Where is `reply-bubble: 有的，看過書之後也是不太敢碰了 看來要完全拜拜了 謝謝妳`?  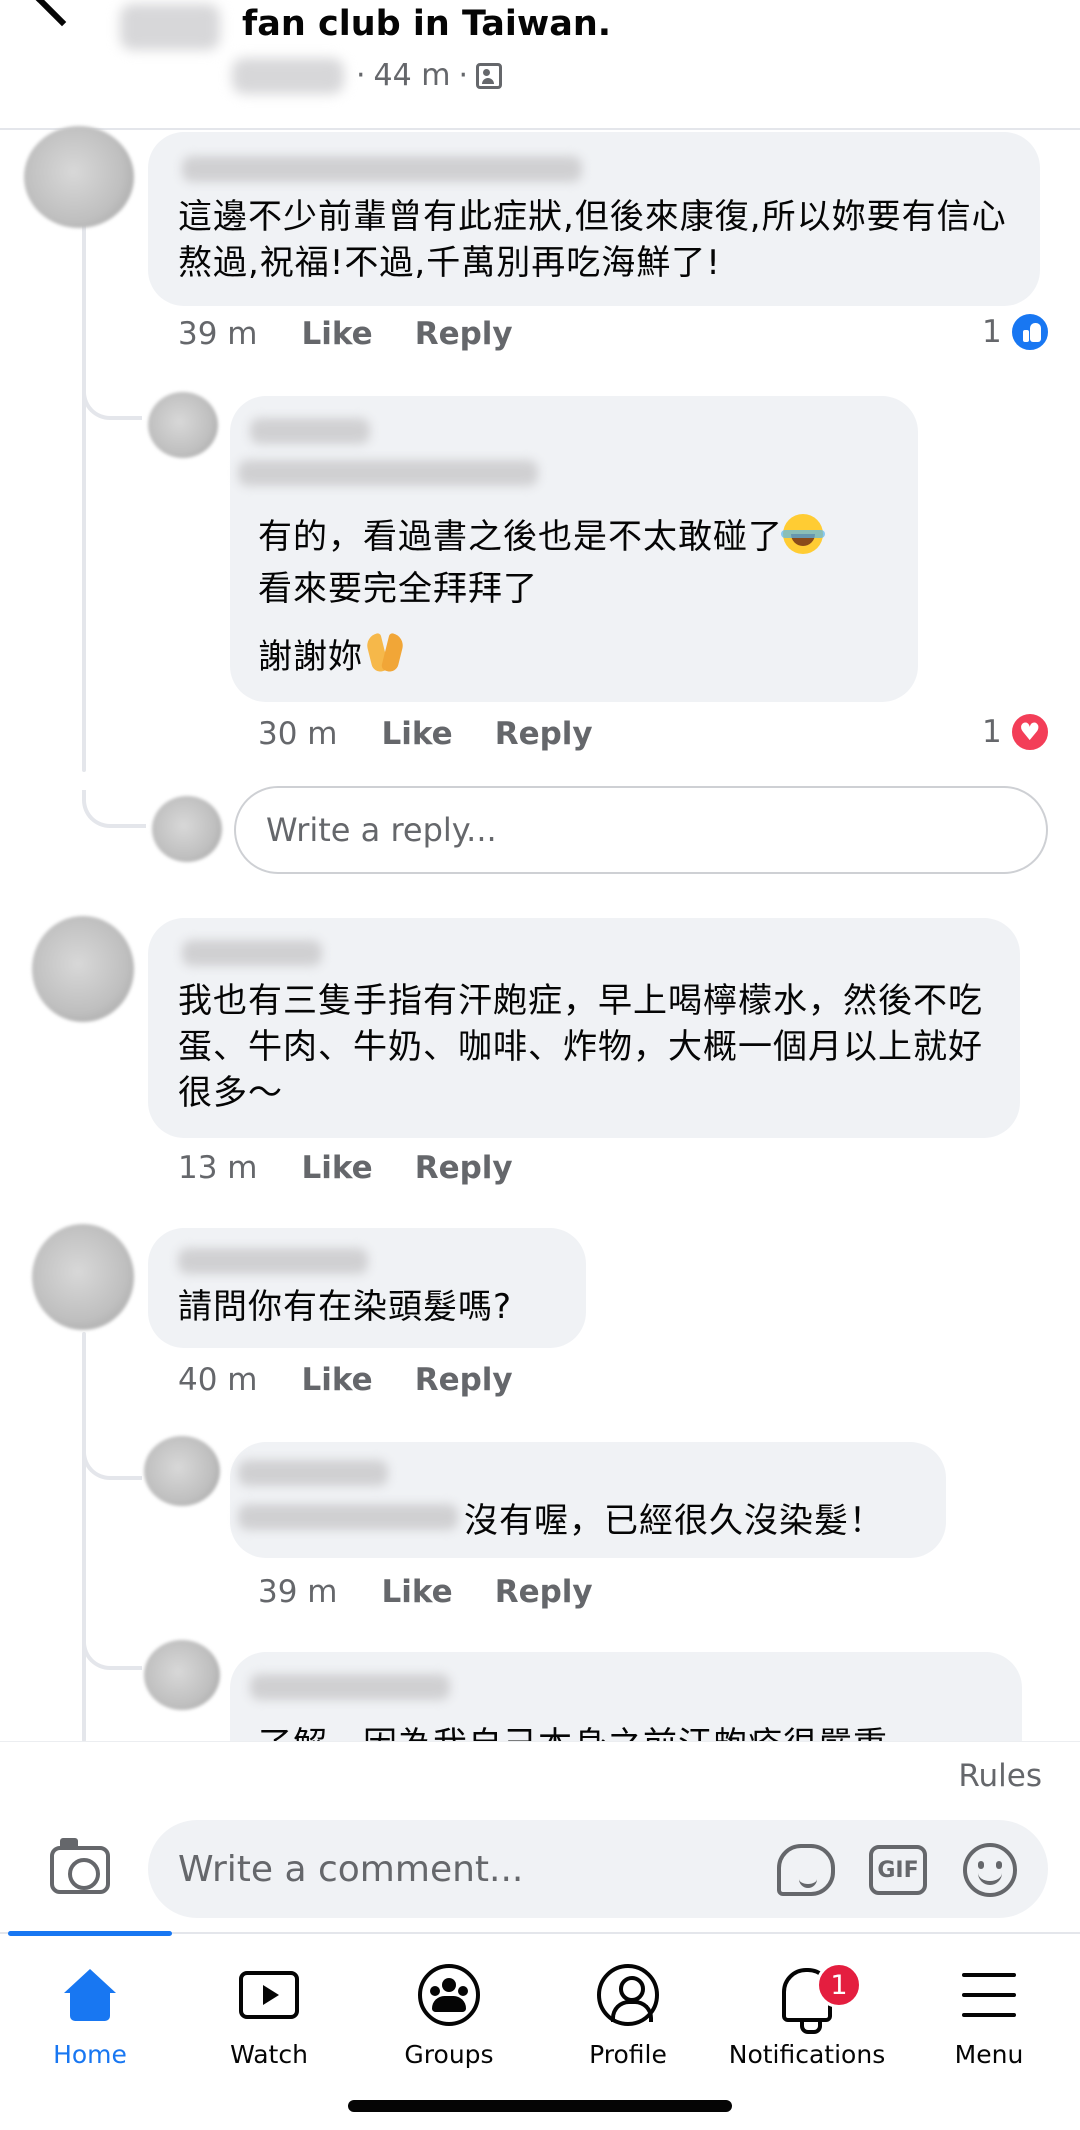
reply-bubble: 有的，看過書之後也是不太敢碰了 看來要完全拜拜了 謝謝妳 is located at coordinates (574, 549).